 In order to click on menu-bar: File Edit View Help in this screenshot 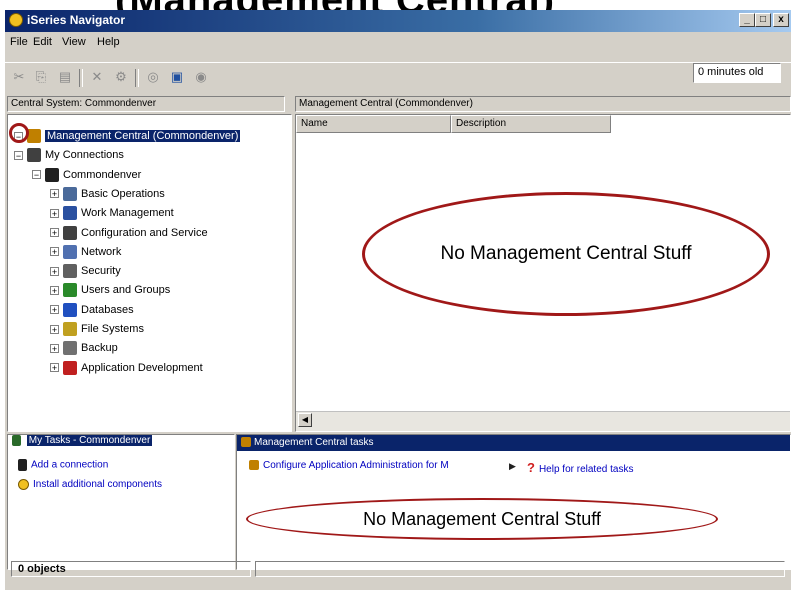, I will do `click(398, 43)`.